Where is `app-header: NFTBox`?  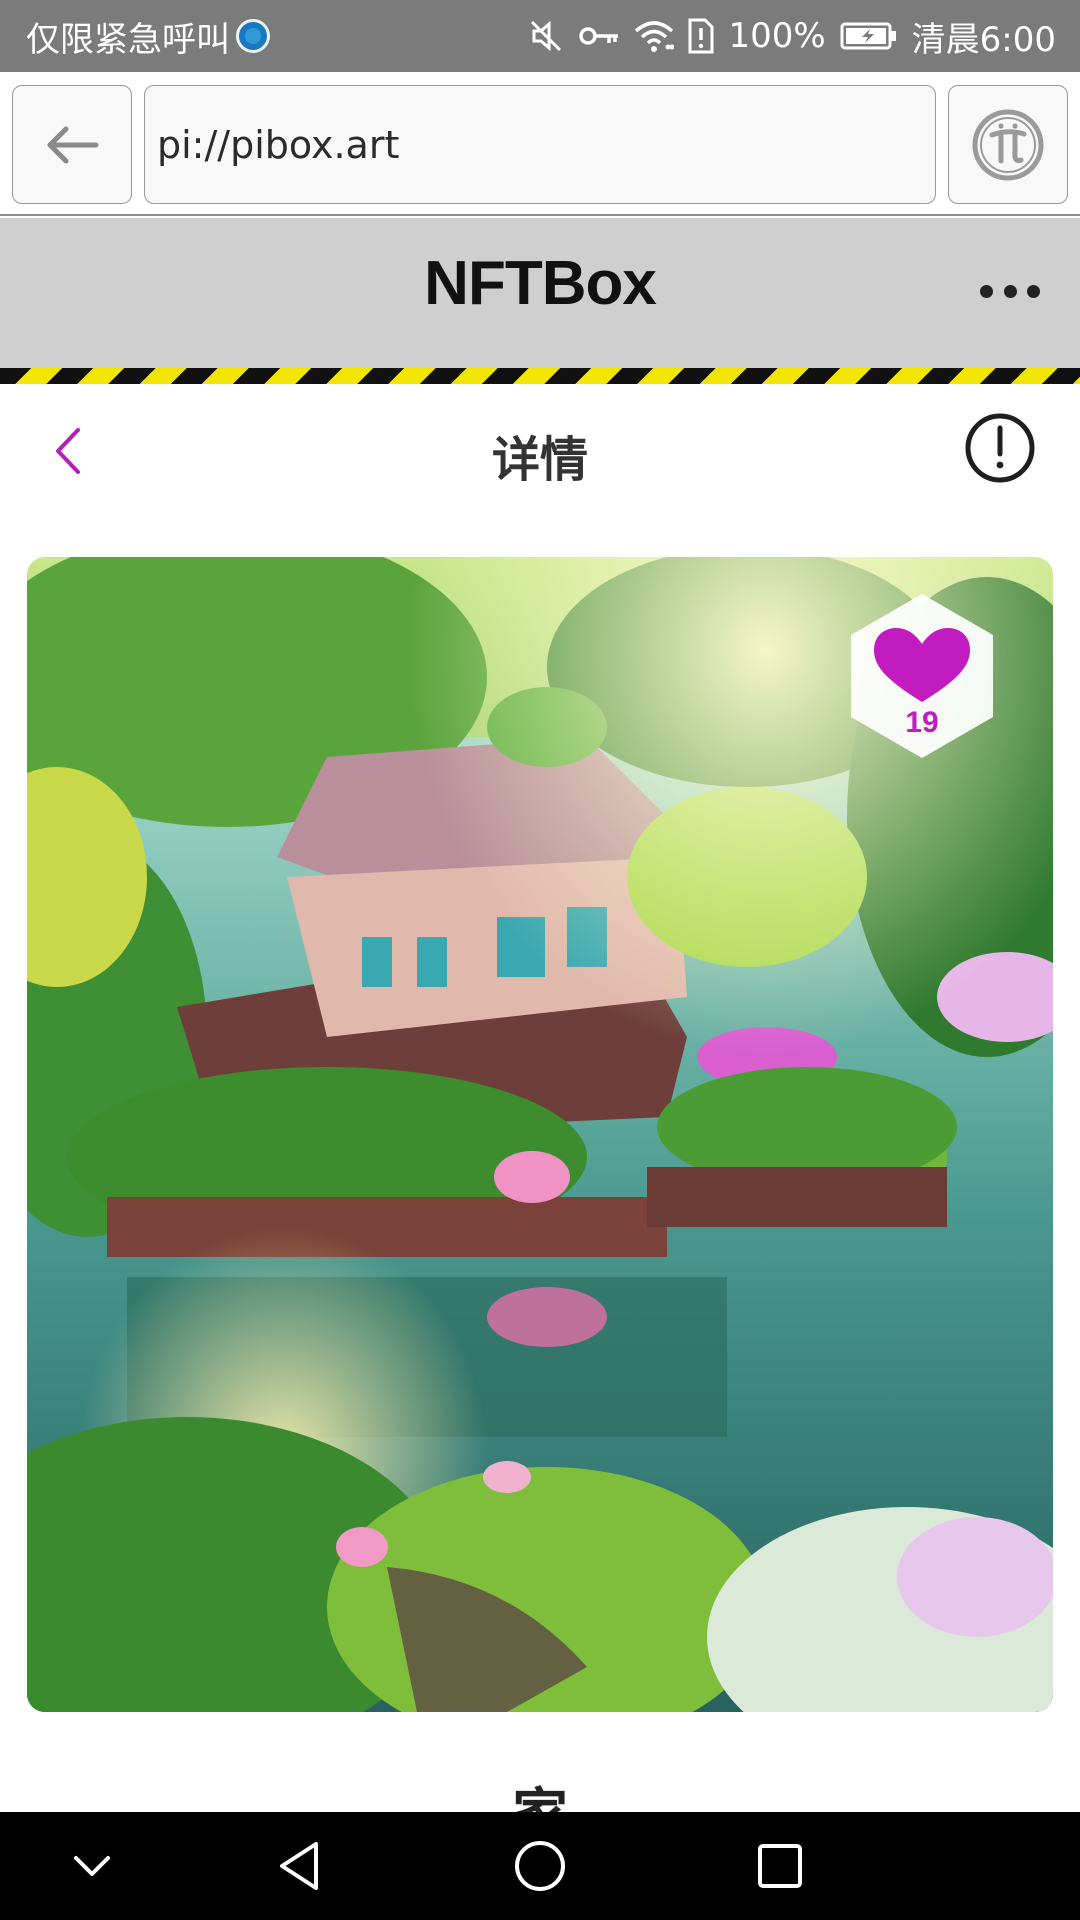
app-header: NFTBox is located at coordinates (540, 293).